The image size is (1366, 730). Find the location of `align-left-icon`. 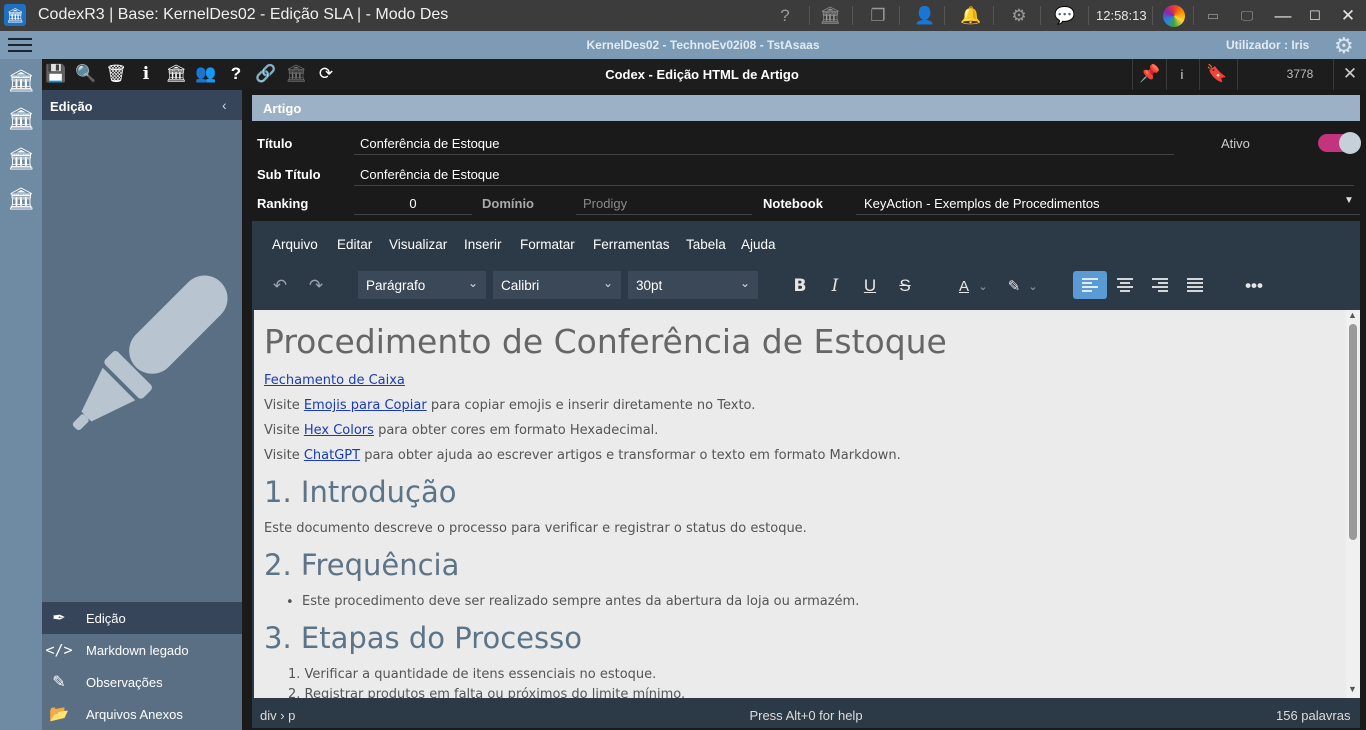

align-left-icon is located at coordinates (1090, 285).